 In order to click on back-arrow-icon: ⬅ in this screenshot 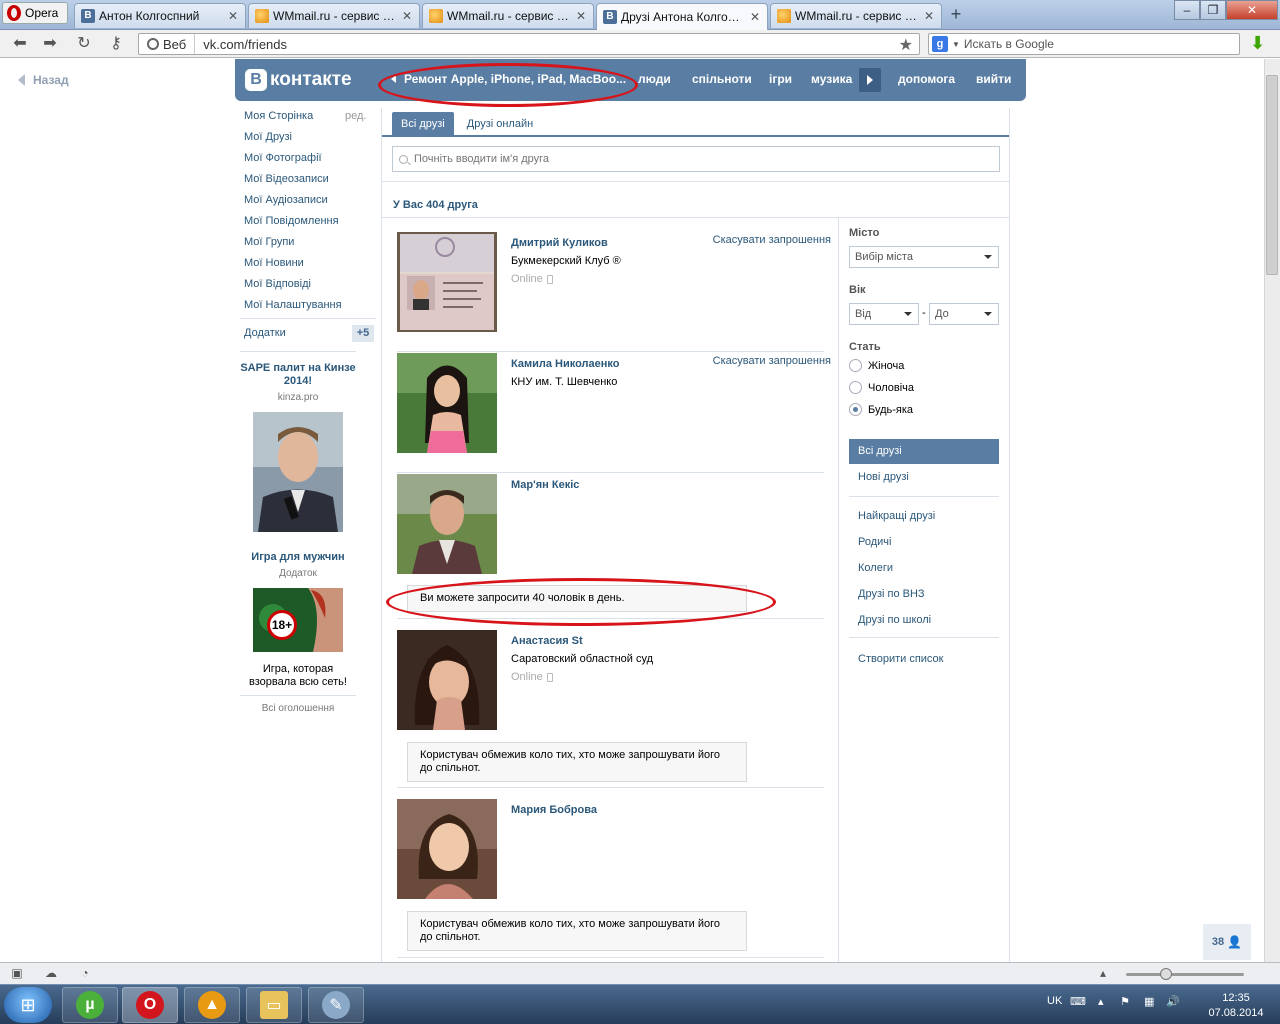, I will do `click(20, 44)`.